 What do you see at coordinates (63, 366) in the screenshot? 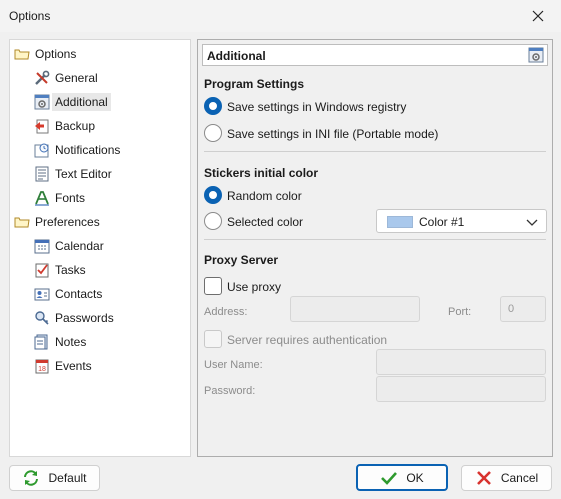
I see `tree-item-events: 18 Events` at bounding box center [63, 366].